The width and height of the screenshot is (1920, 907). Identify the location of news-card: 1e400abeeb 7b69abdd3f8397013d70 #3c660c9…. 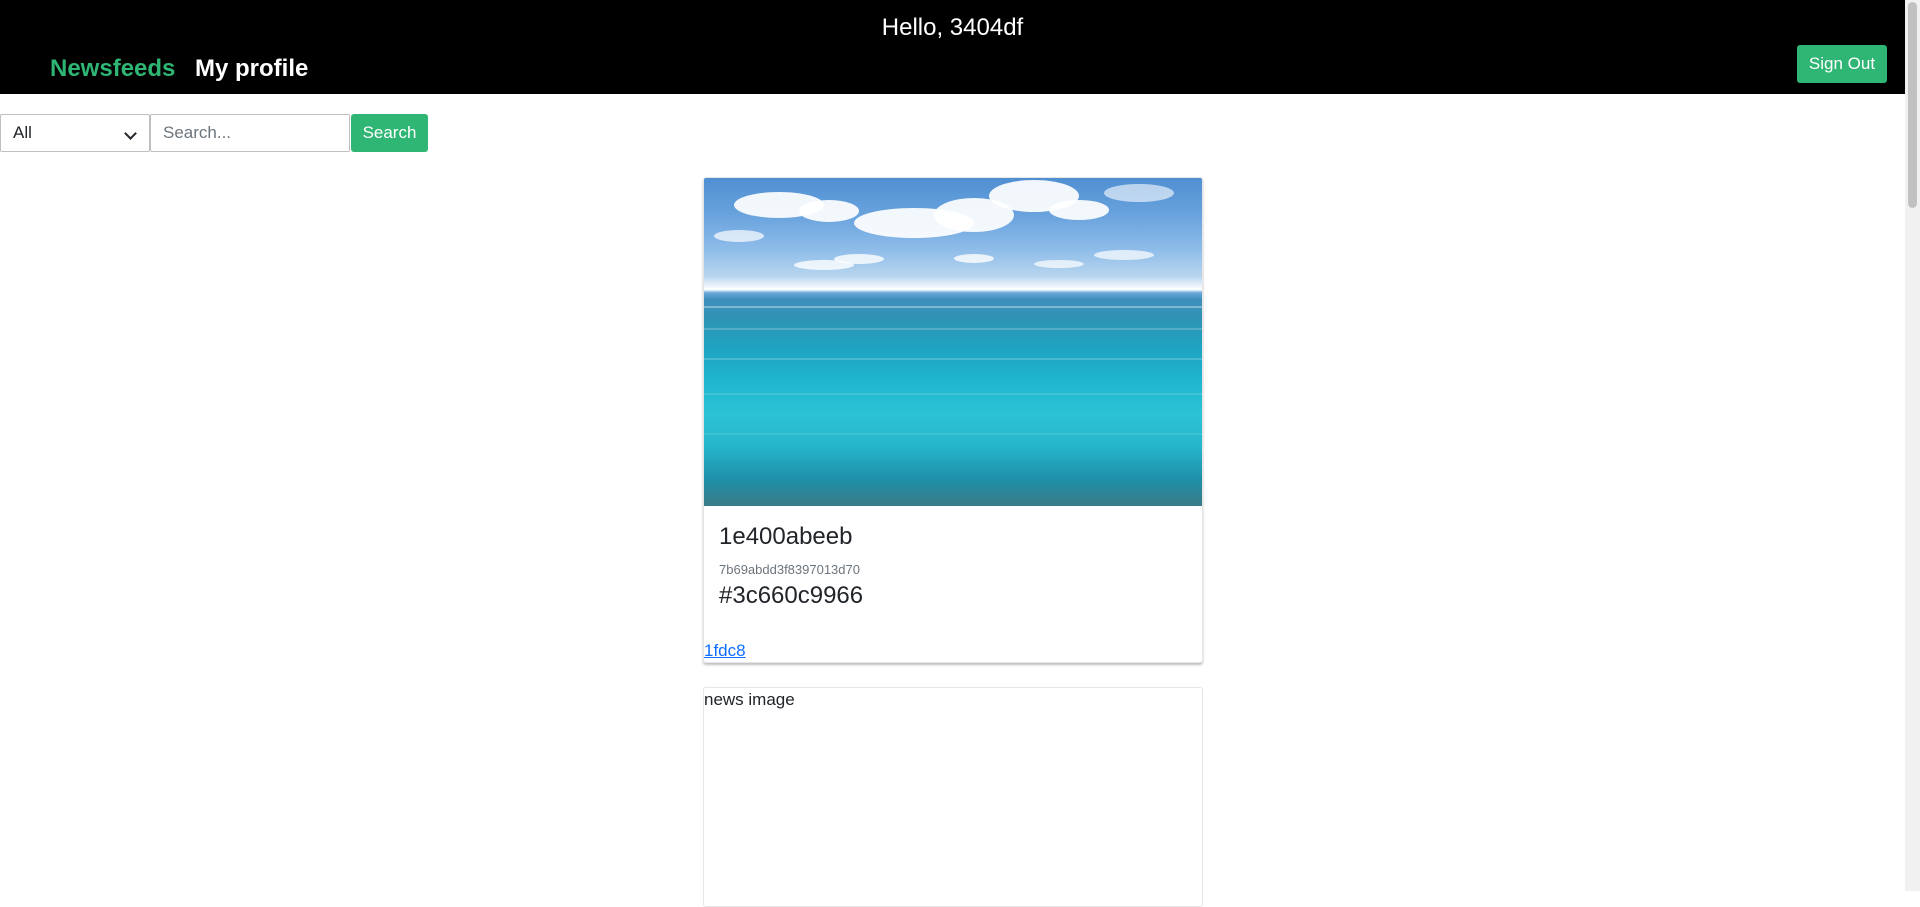
(953, 420).